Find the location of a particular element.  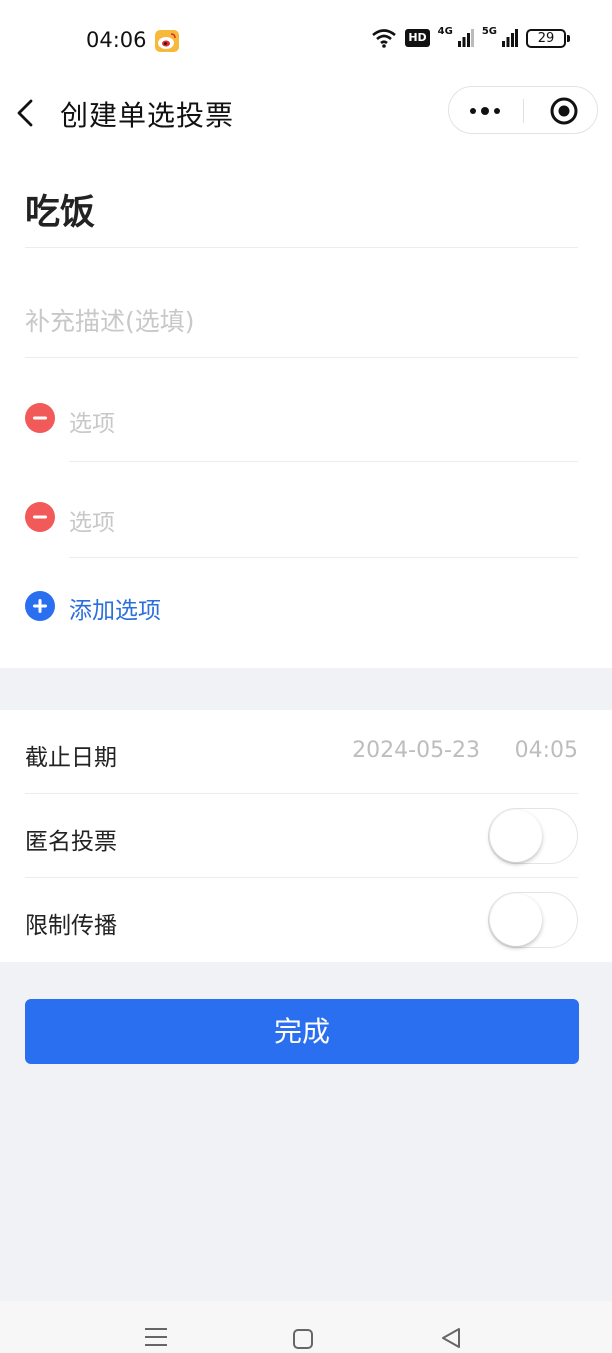

deadline-date: 2024-05-23 is located at coordinates (416, 750).